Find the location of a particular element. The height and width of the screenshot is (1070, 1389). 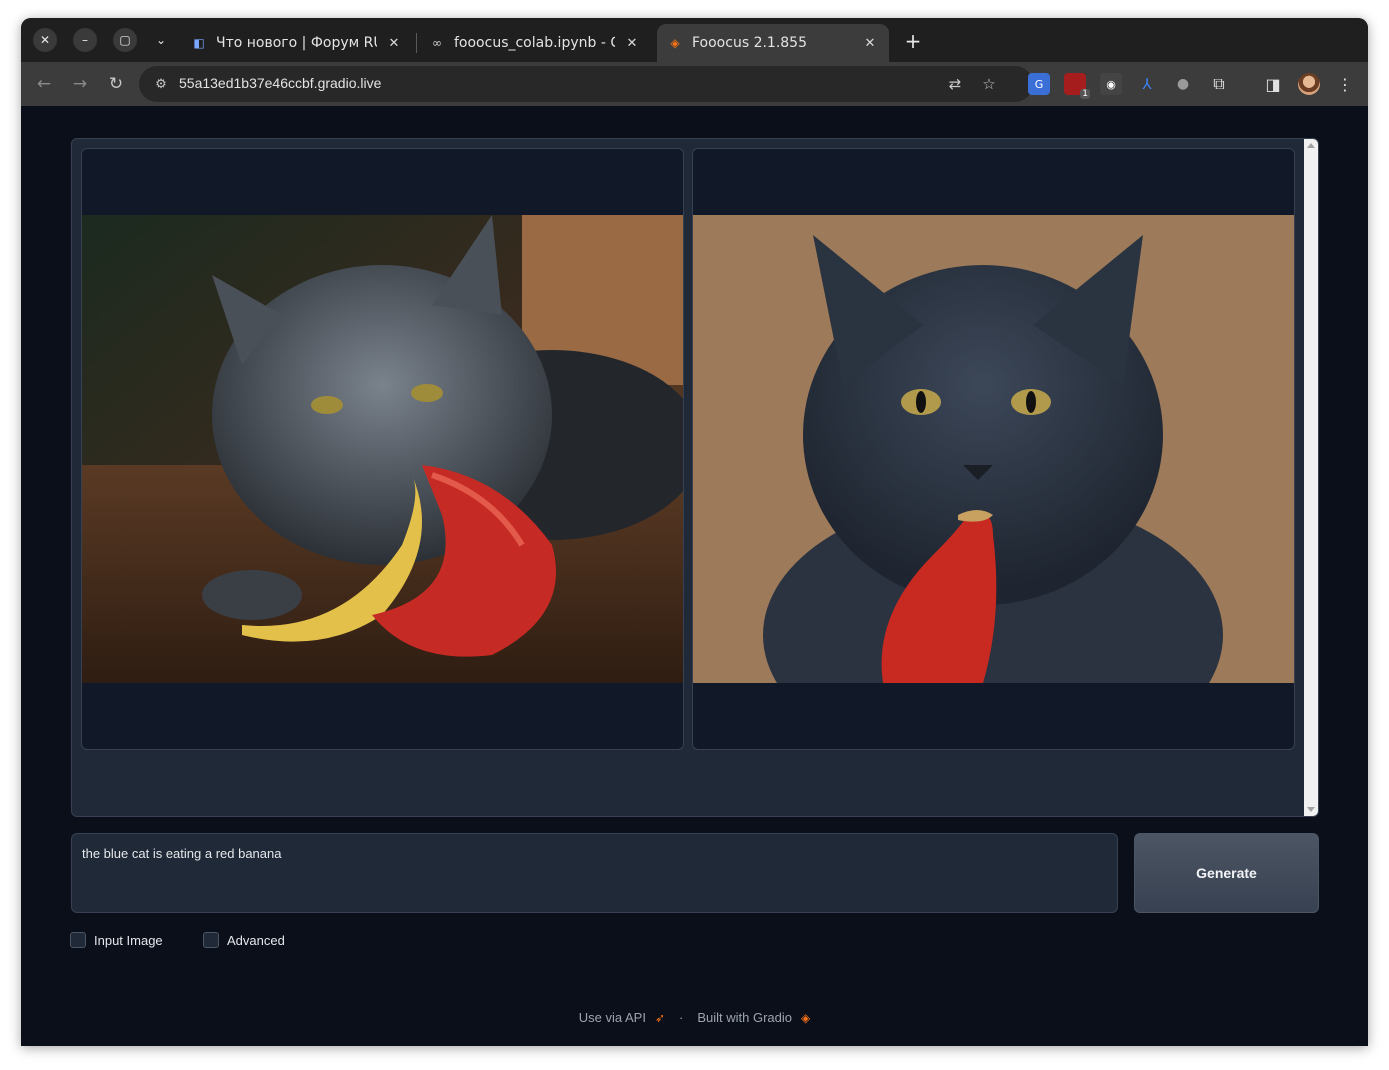

tab-search-button: ⌄ is located at coordinates (161, 40).